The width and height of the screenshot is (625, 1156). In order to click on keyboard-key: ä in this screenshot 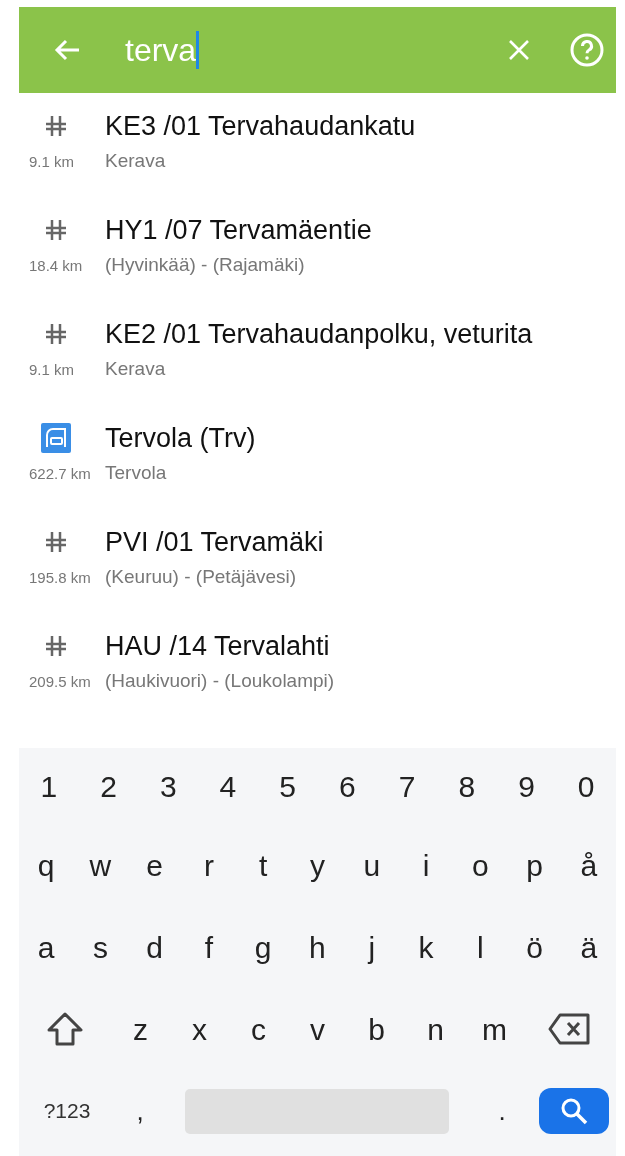, I will do `click(588, 947)`.